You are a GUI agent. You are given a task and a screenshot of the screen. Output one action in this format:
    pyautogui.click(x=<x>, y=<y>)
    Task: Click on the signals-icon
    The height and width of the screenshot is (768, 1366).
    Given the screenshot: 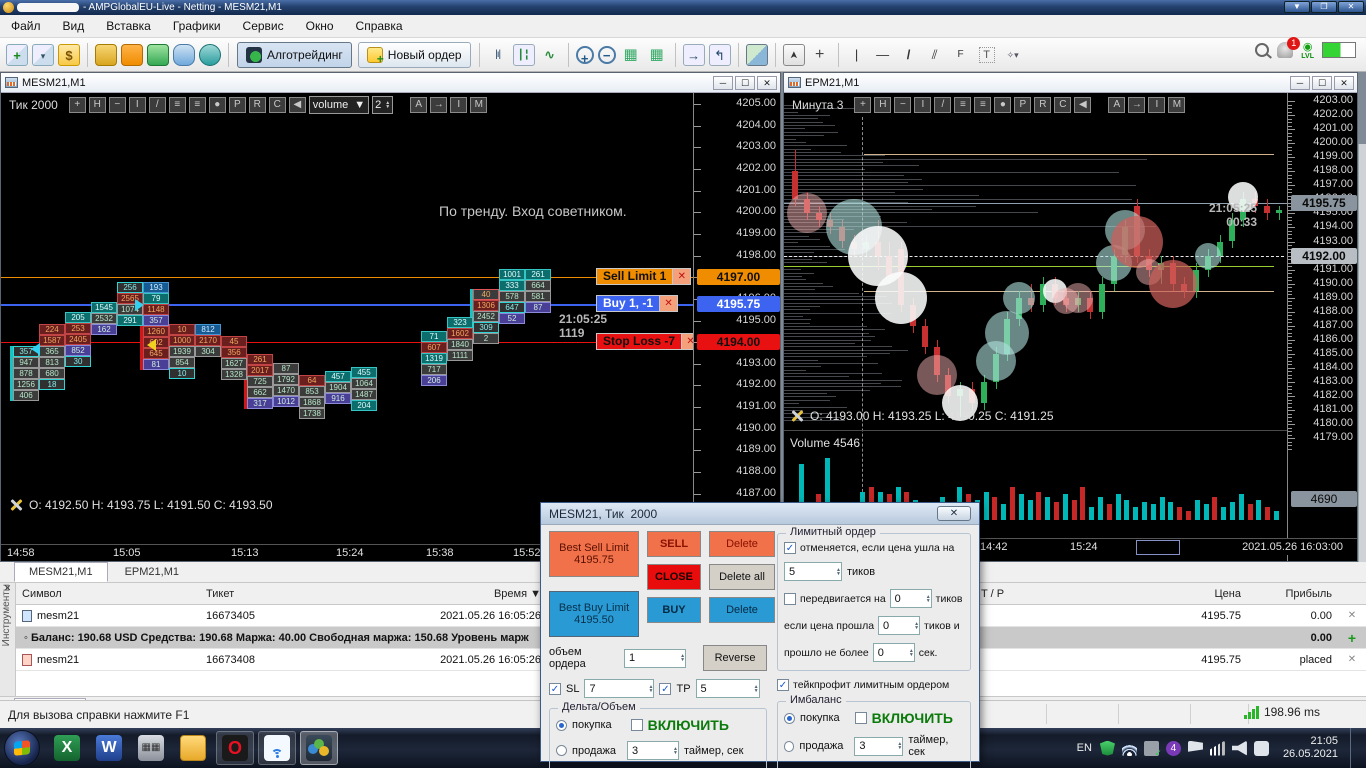 What is the action you would take?
    pyautogui.click(x=158, y=54)
    